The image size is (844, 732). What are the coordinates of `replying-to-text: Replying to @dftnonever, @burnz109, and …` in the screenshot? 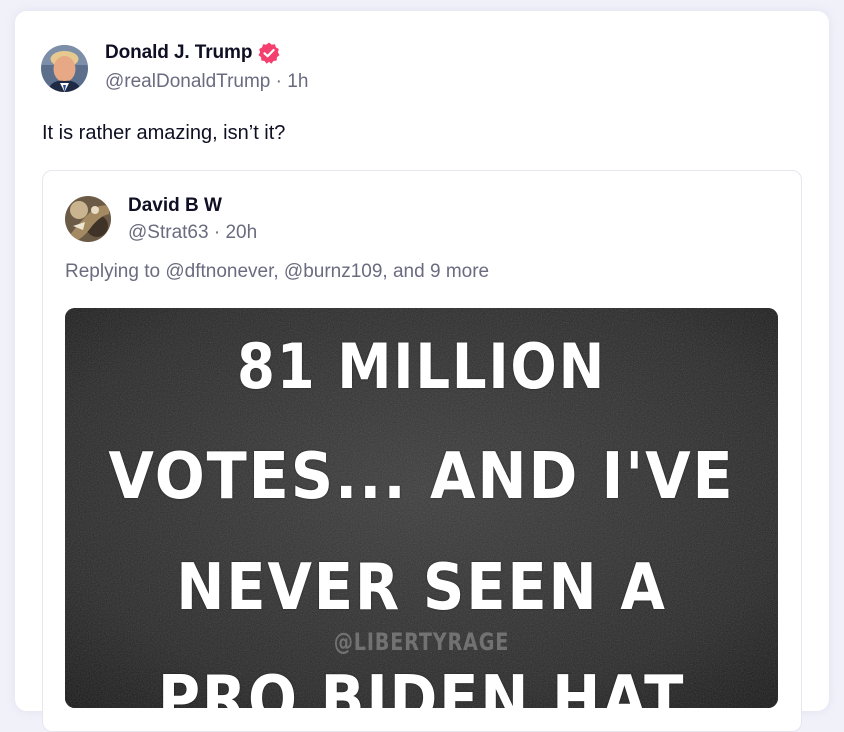 It's located at (277, 272).